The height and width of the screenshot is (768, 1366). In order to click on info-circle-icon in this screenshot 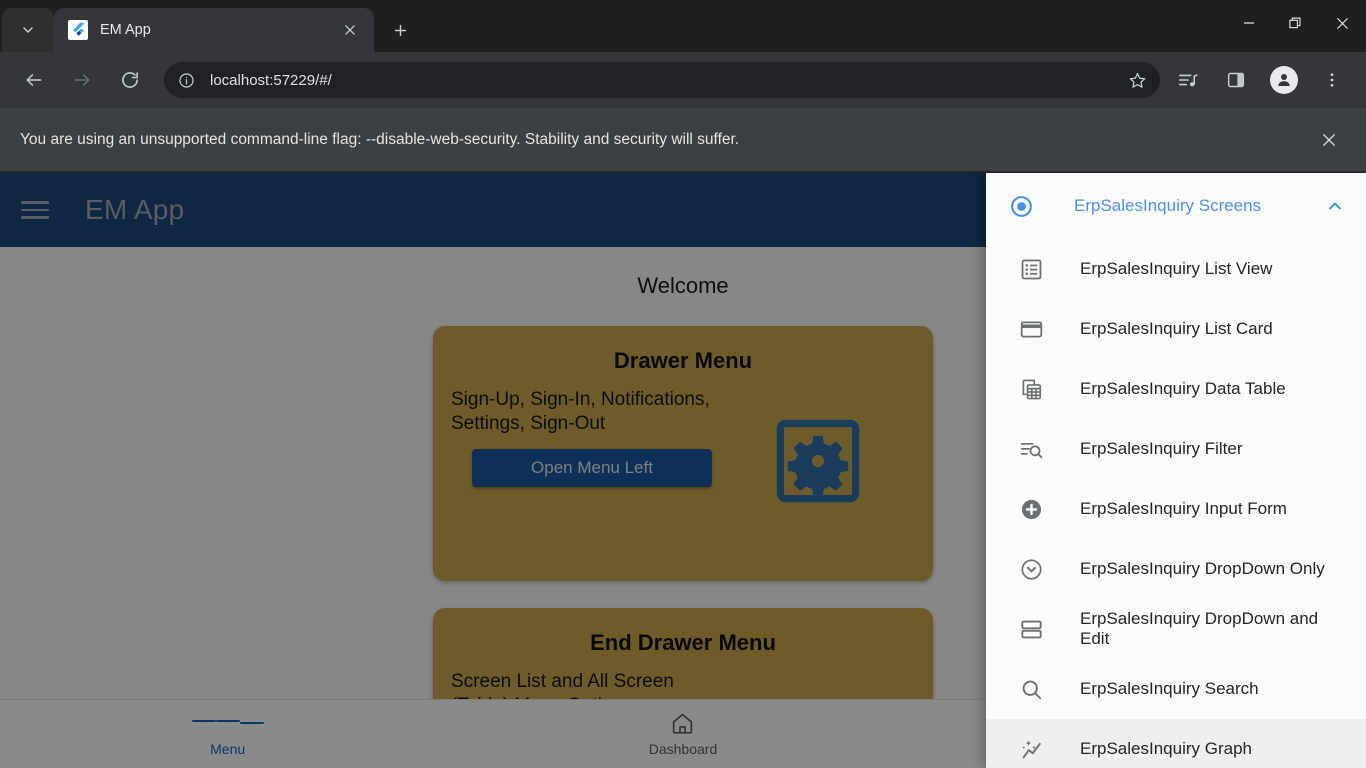, I will do `click(186, 80)`.